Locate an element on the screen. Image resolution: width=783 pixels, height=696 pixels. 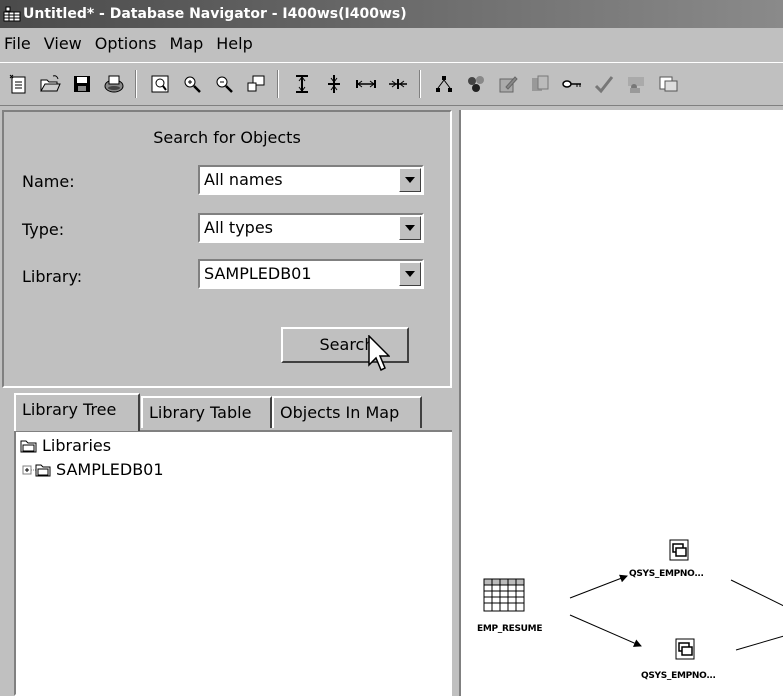
tab-objects-in-map: Objects In Map is located at coordinates (347, 412).